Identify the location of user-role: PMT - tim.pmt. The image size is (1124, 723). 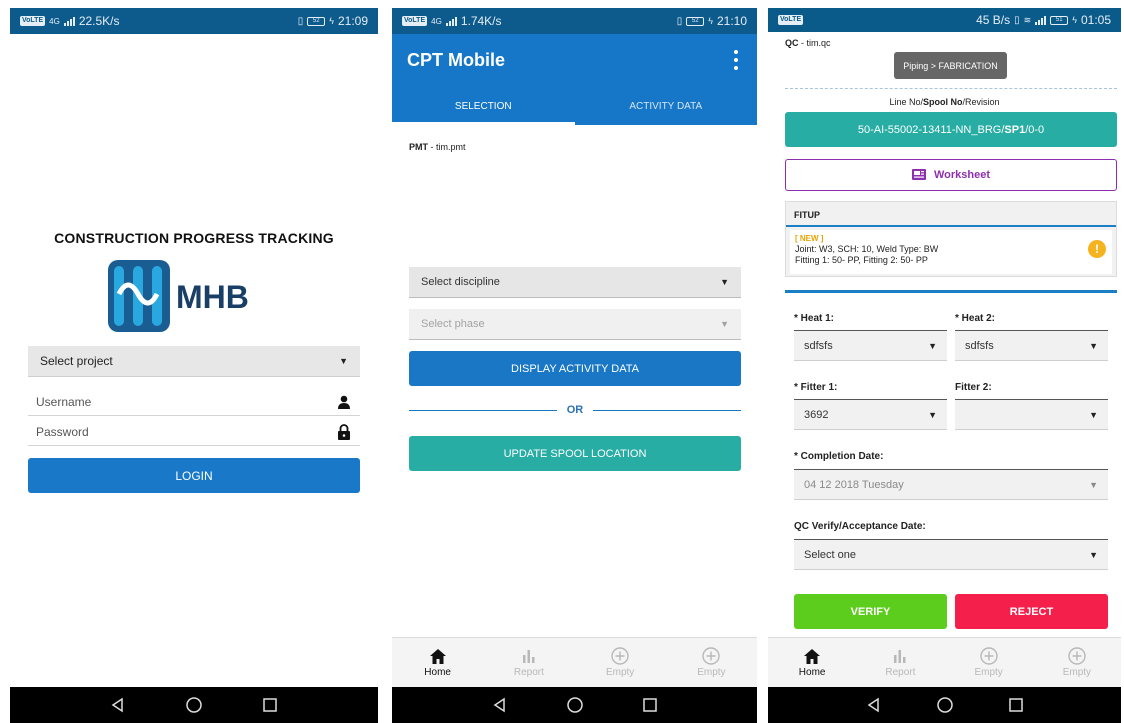
(437, 147).